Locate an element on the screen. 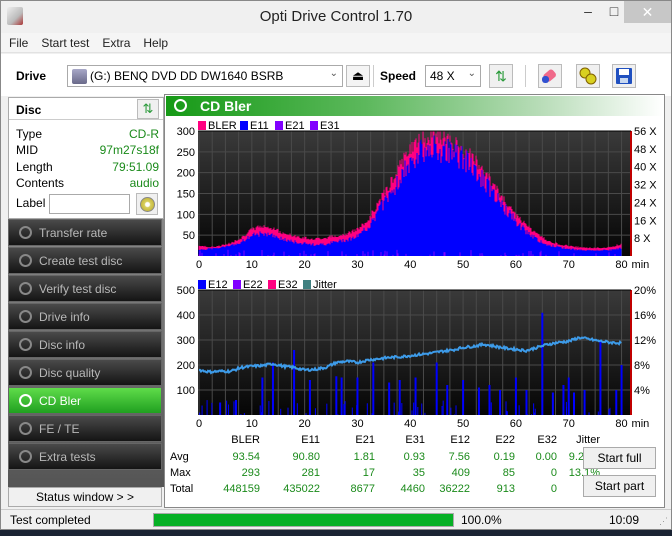  menu-extra: Extra is located at coordinates (114, 41).